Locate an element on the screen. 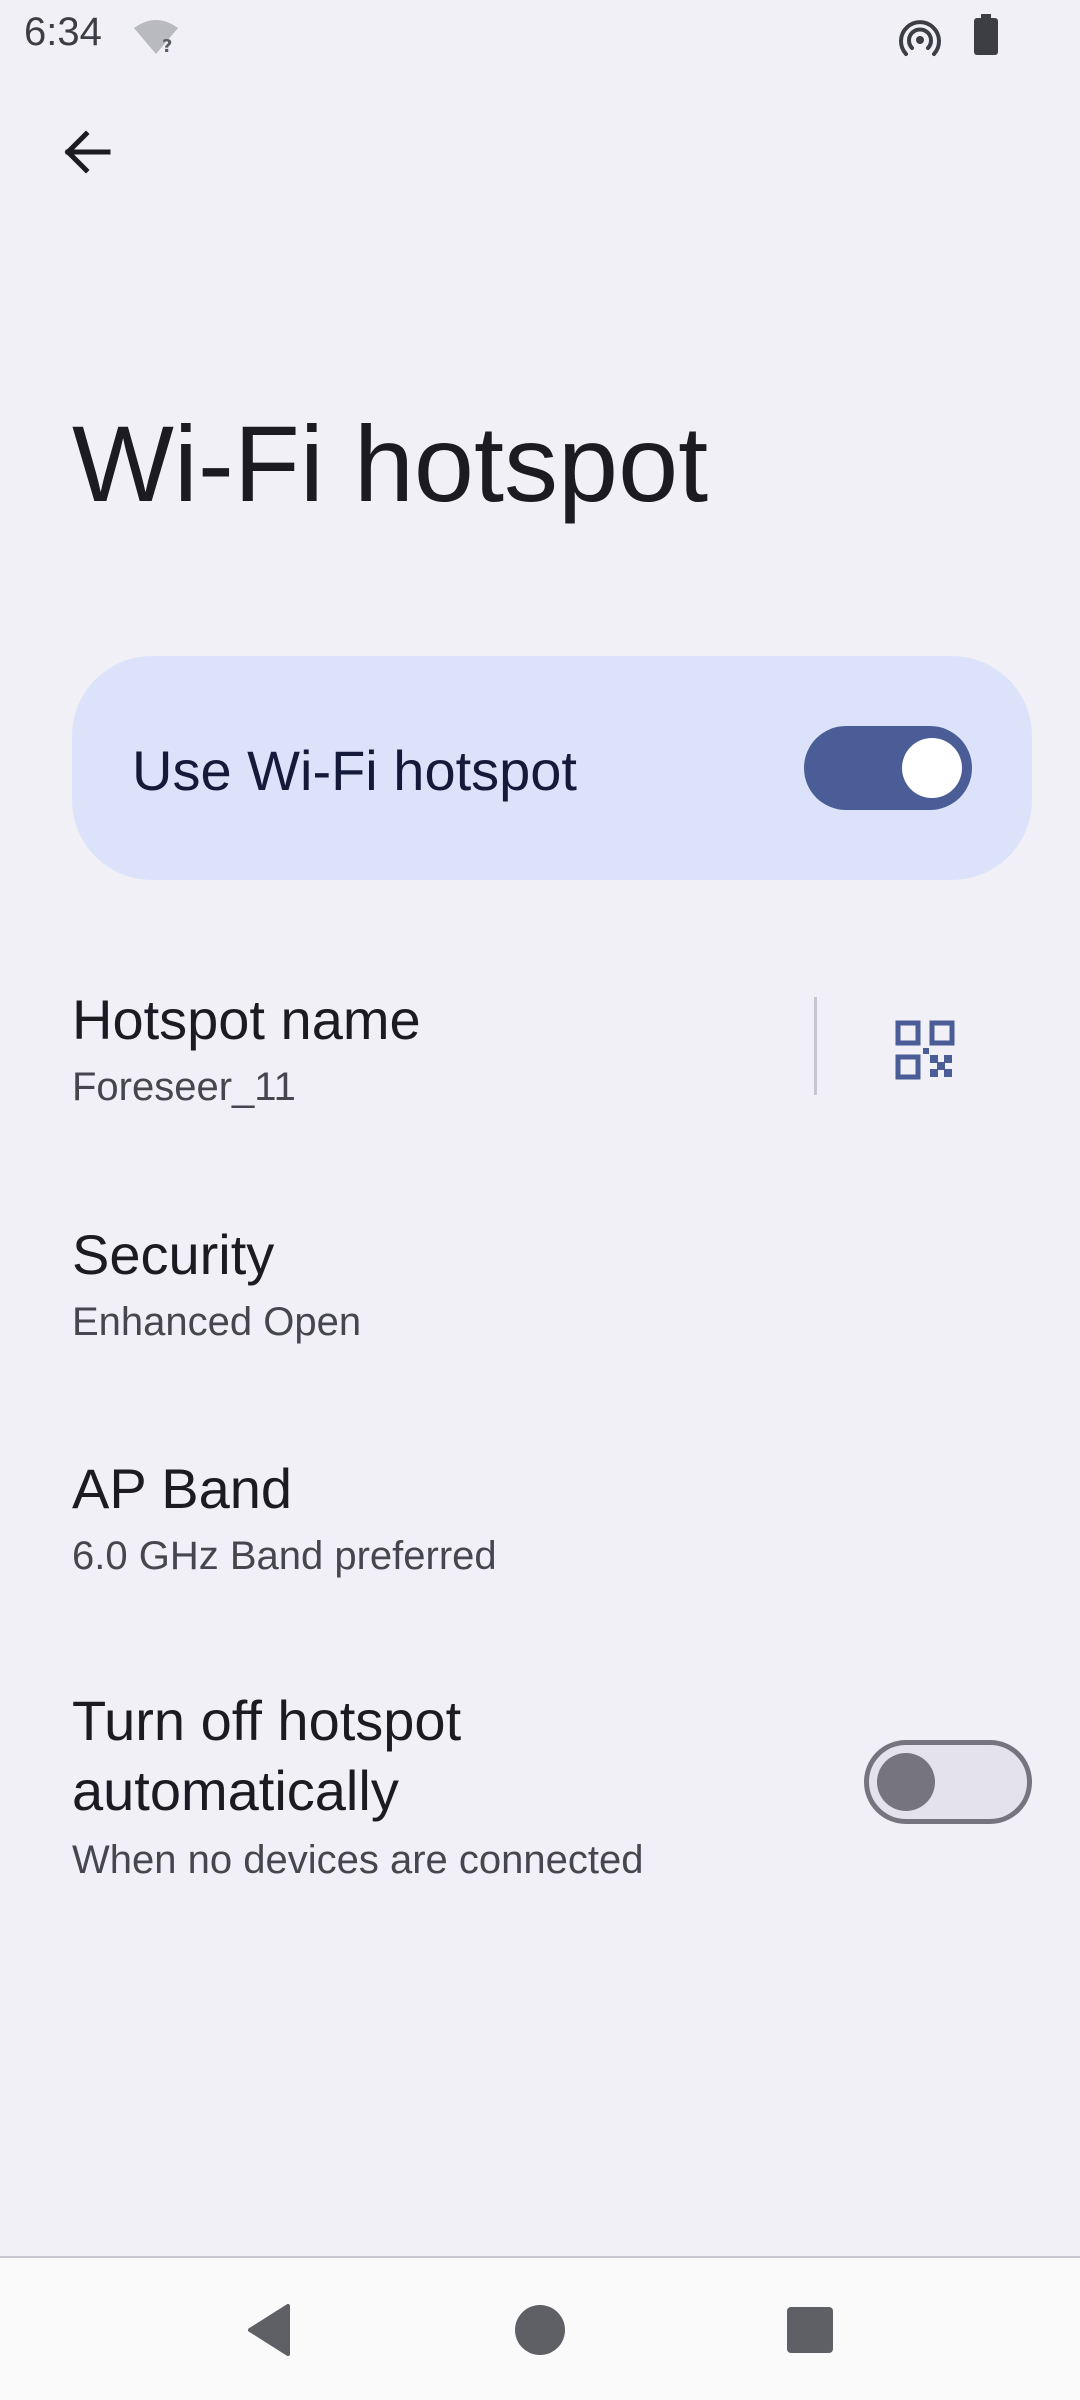 Image resolution: width=1080 pixels, height=2400 pixels. navigation-bar is located at coordinates (540, 2328).